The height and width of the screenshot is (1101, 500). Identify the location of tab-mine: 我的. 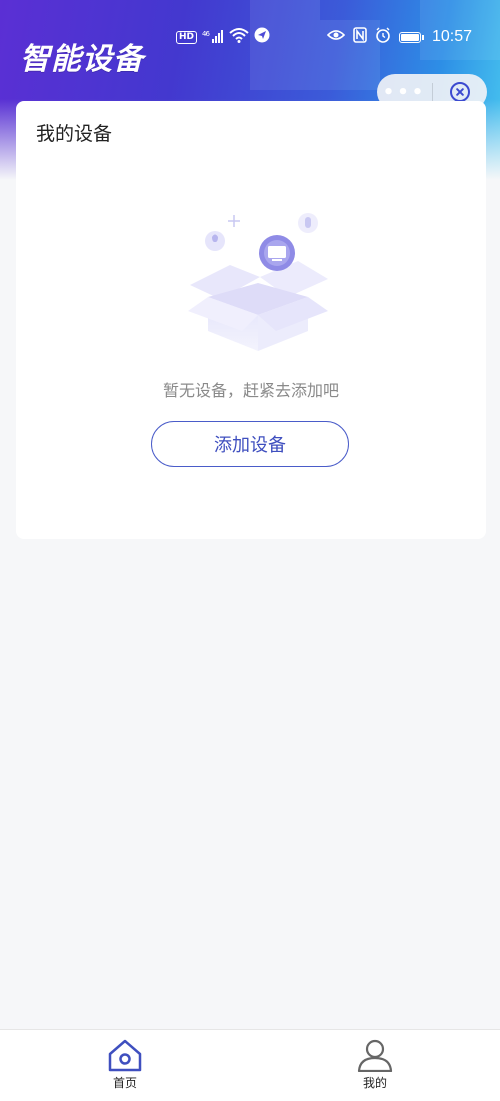
(375, 1064).